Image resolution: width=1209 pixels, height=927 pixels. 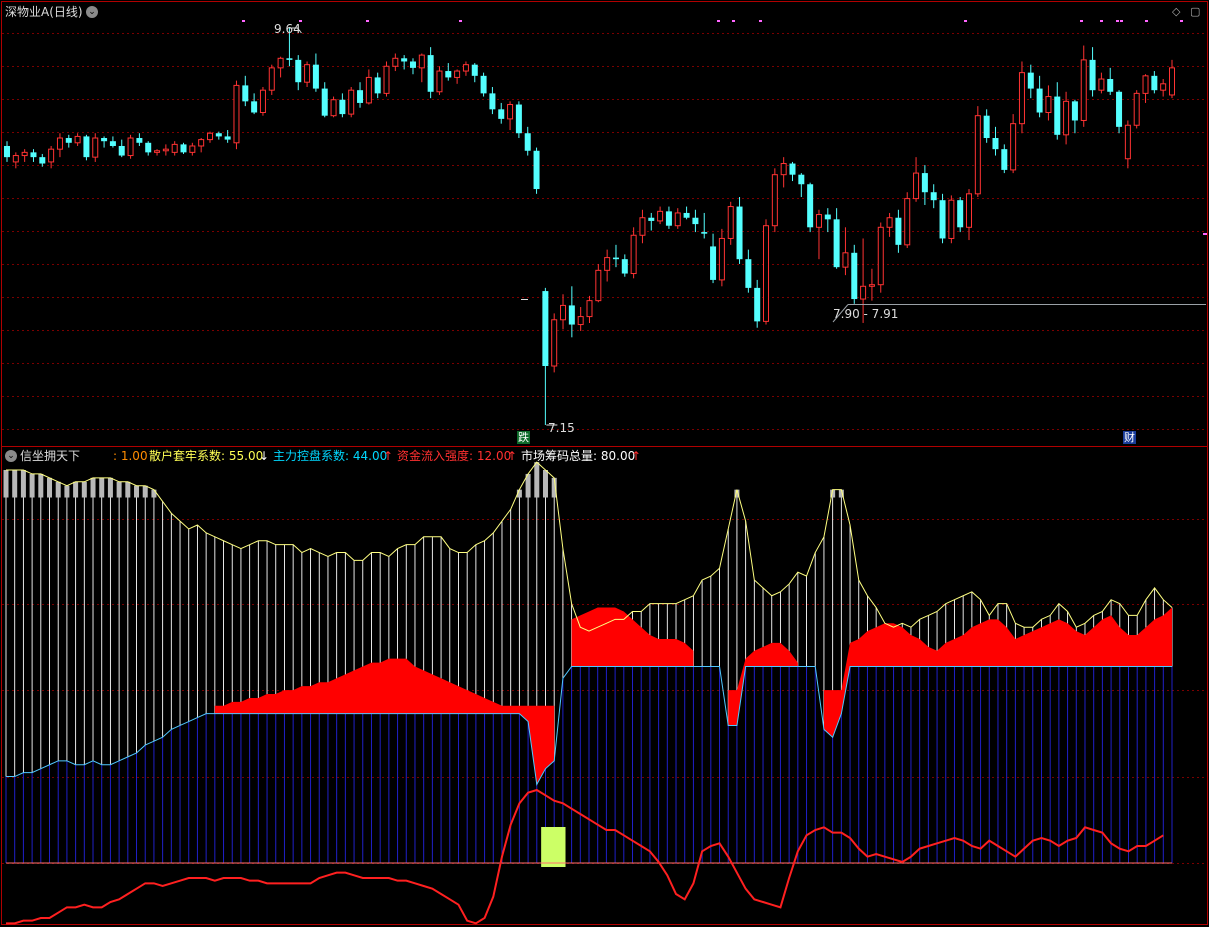 I want to click on event-flag-down: 跌, so click(x=523, y=437).